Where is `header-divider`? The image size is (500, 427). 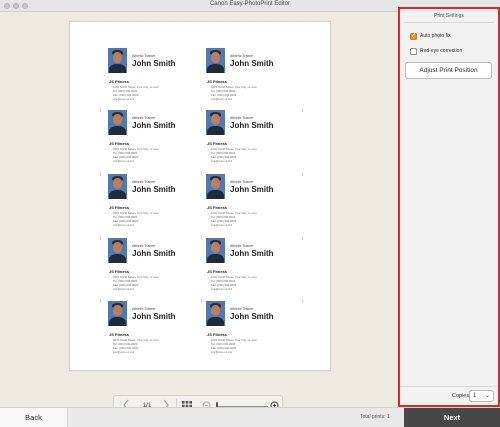 header-divider is located at coordinates (449, 22).